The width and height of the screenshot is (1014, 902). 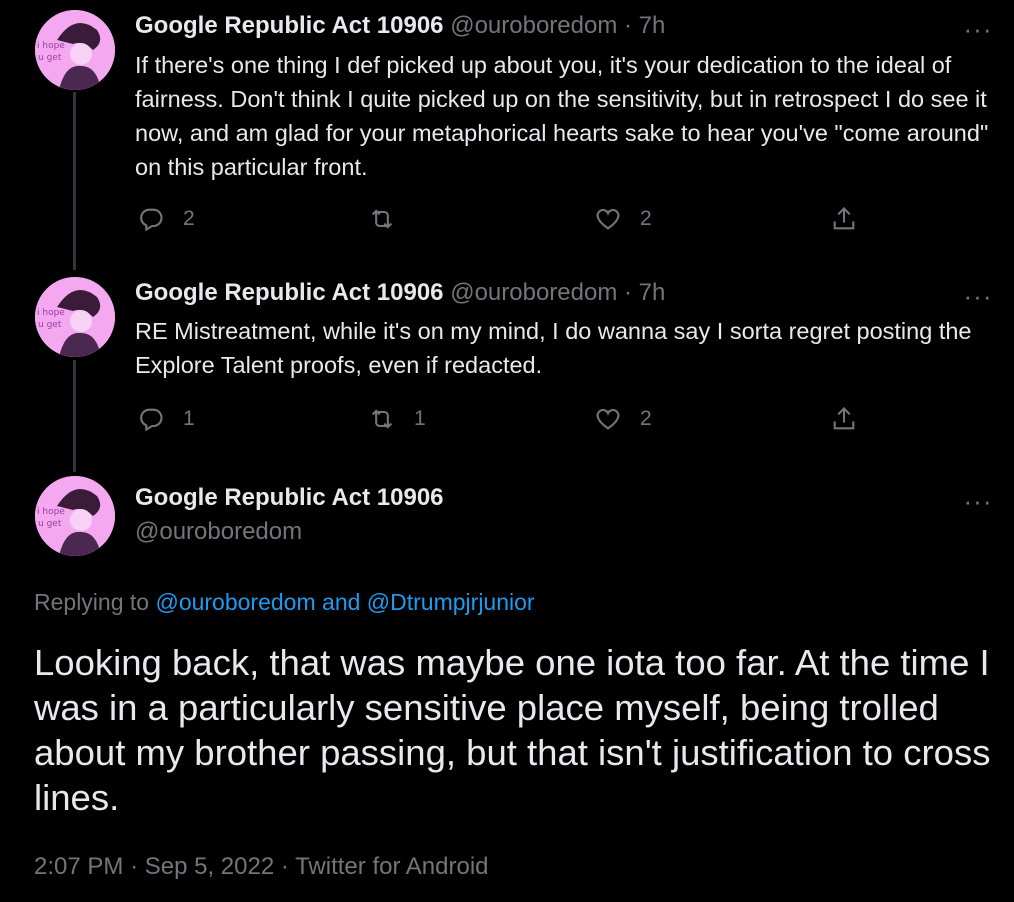 I want to click on retweet-count: 1, so click(x=420, y=418).